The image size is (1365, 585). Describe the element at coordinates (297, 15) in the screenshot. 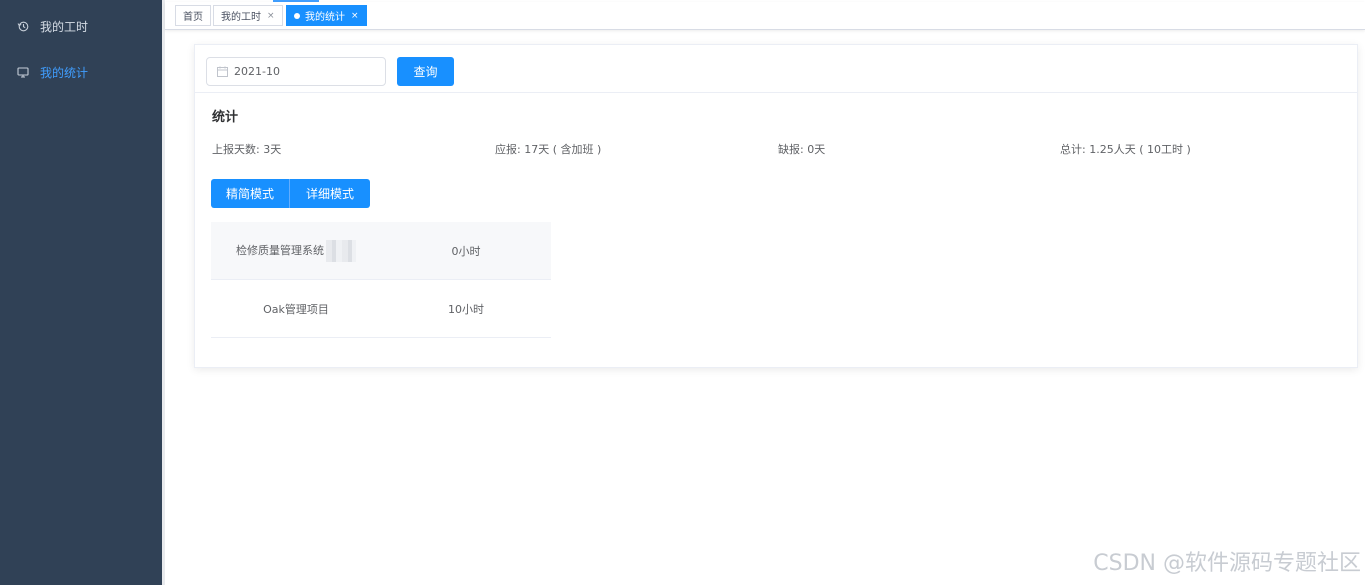

I see `active-dot-icon` at that location.